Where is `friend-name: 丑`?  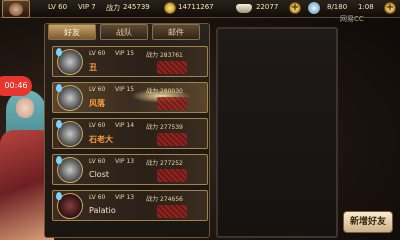 friend-name: 丑 is located at coordinates (93, 67).